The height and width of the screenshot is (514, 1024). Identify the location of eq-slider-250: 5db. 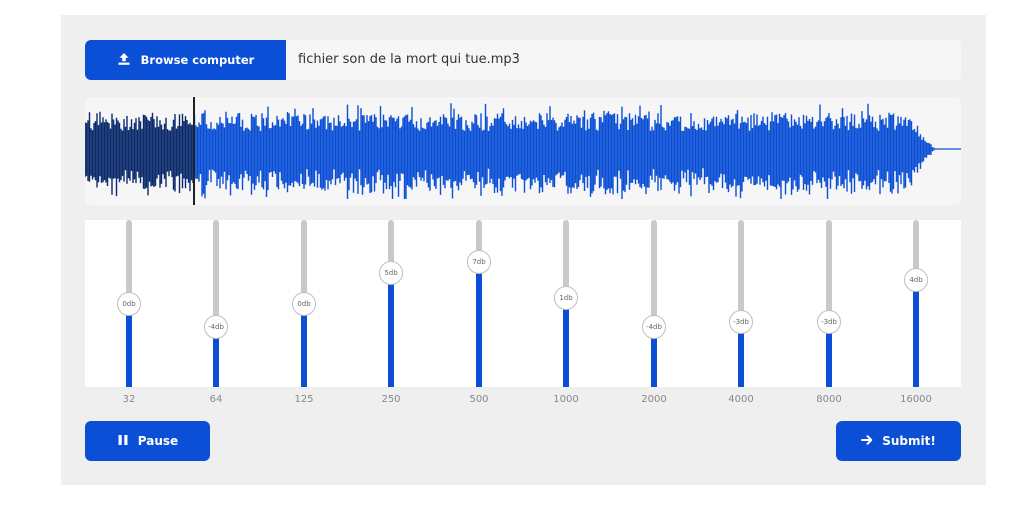
(391, 303).